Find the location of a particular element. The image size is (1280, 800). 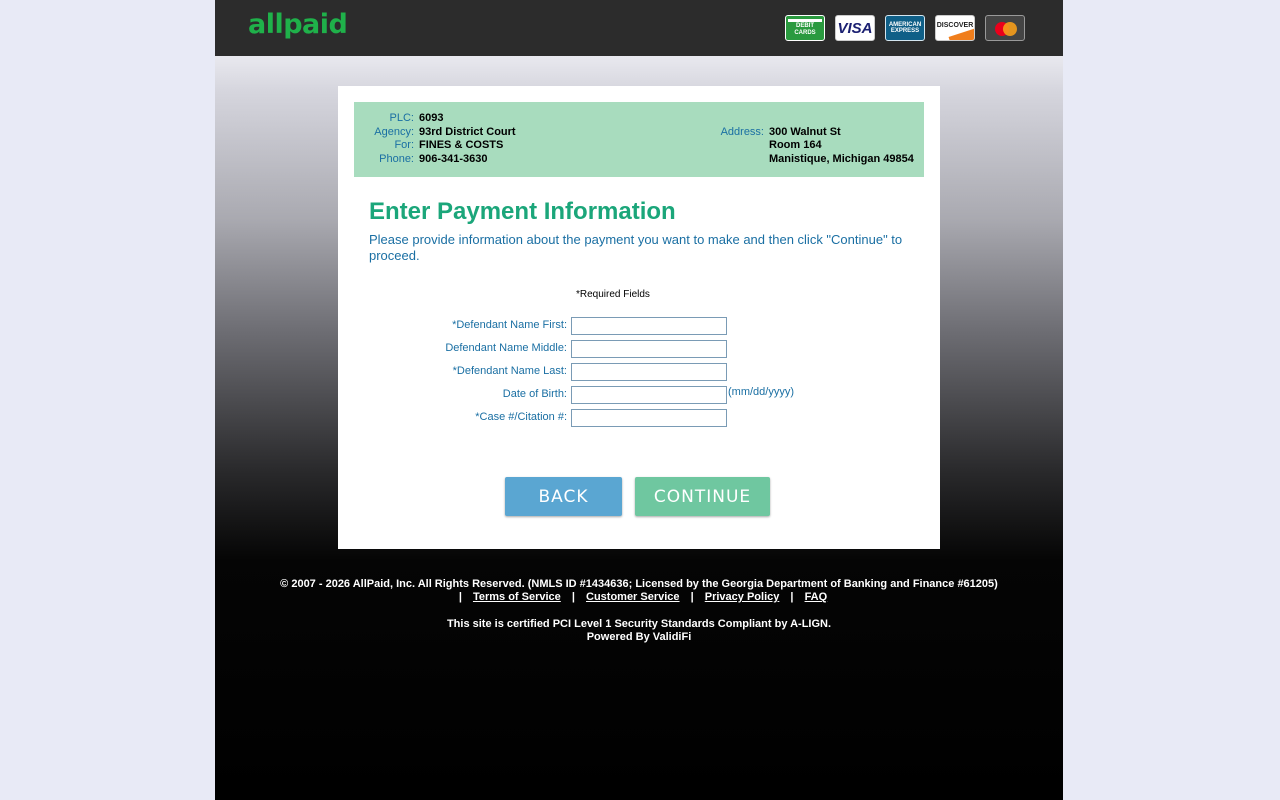

case-number-label: *Case #/Citation #: is located at coordinates (521, 417).